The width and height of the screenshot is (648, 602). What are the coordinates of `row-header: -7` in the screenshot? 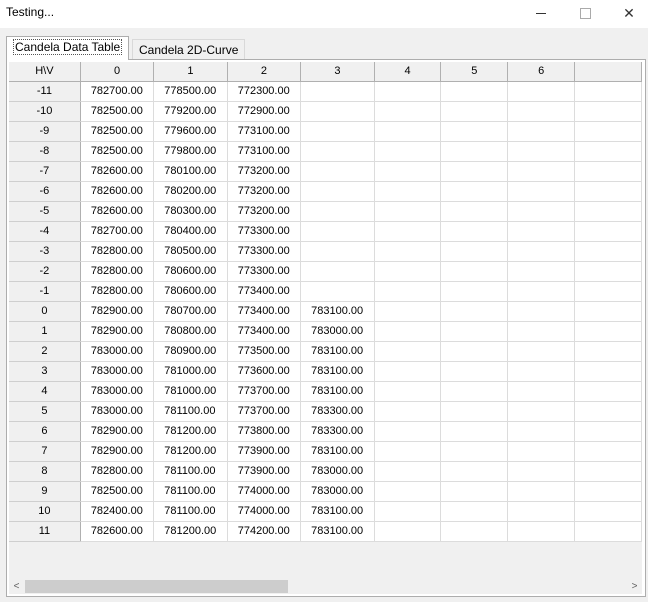 It's located at (45, 171).